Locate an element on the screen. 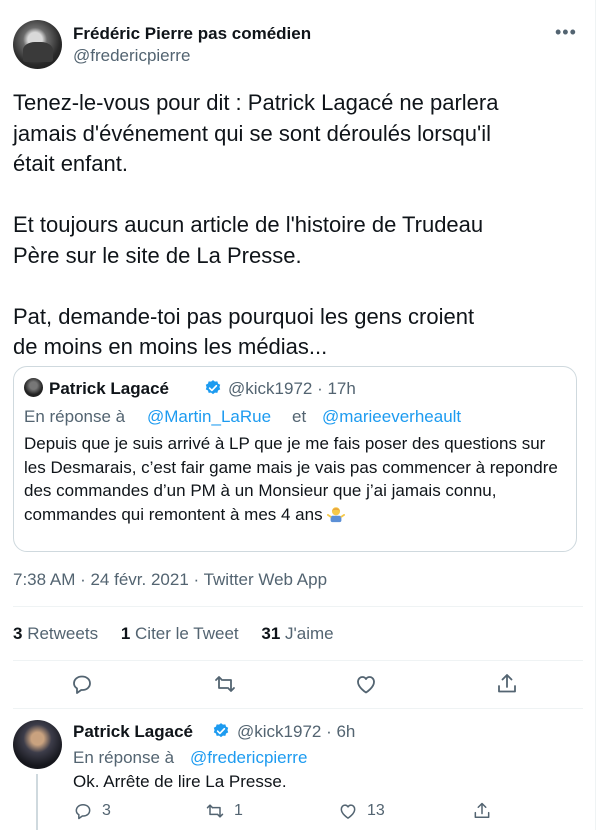 The width and height of the screenshot is (600, 830). author-handle: @fredericpierre is located at coordinates (131, 56).